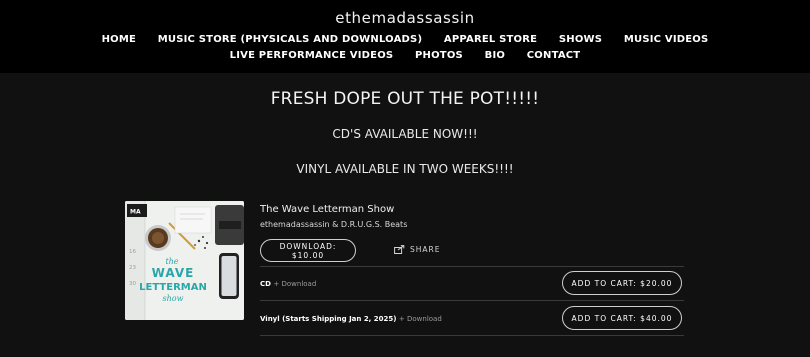  I want to click on share-button: SHARE, so click(417, 249).